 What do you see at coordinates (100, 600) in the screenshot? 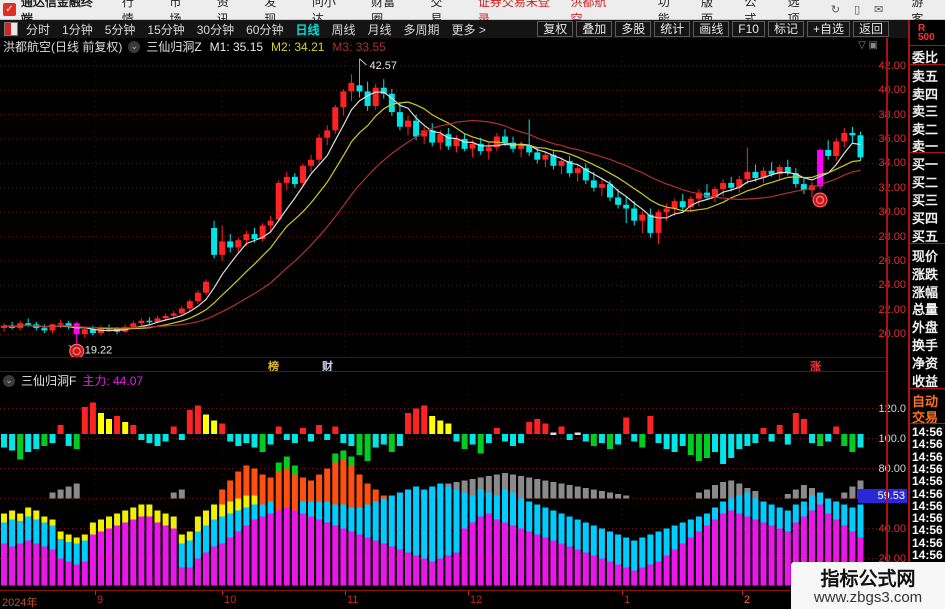
I see `month-label: 9` at bounding box center [100, 600].